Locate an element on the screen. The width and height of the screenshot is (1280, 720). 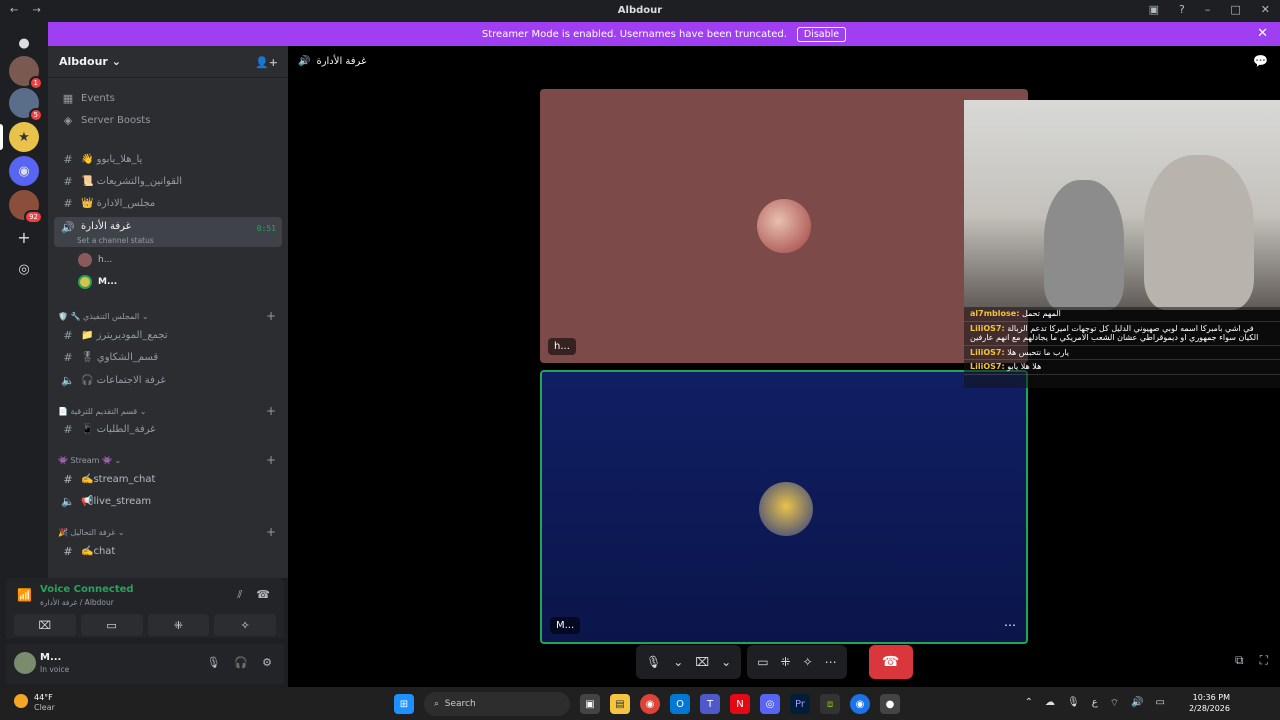
minimize-icon: – is located at coordinates (1208, 9).